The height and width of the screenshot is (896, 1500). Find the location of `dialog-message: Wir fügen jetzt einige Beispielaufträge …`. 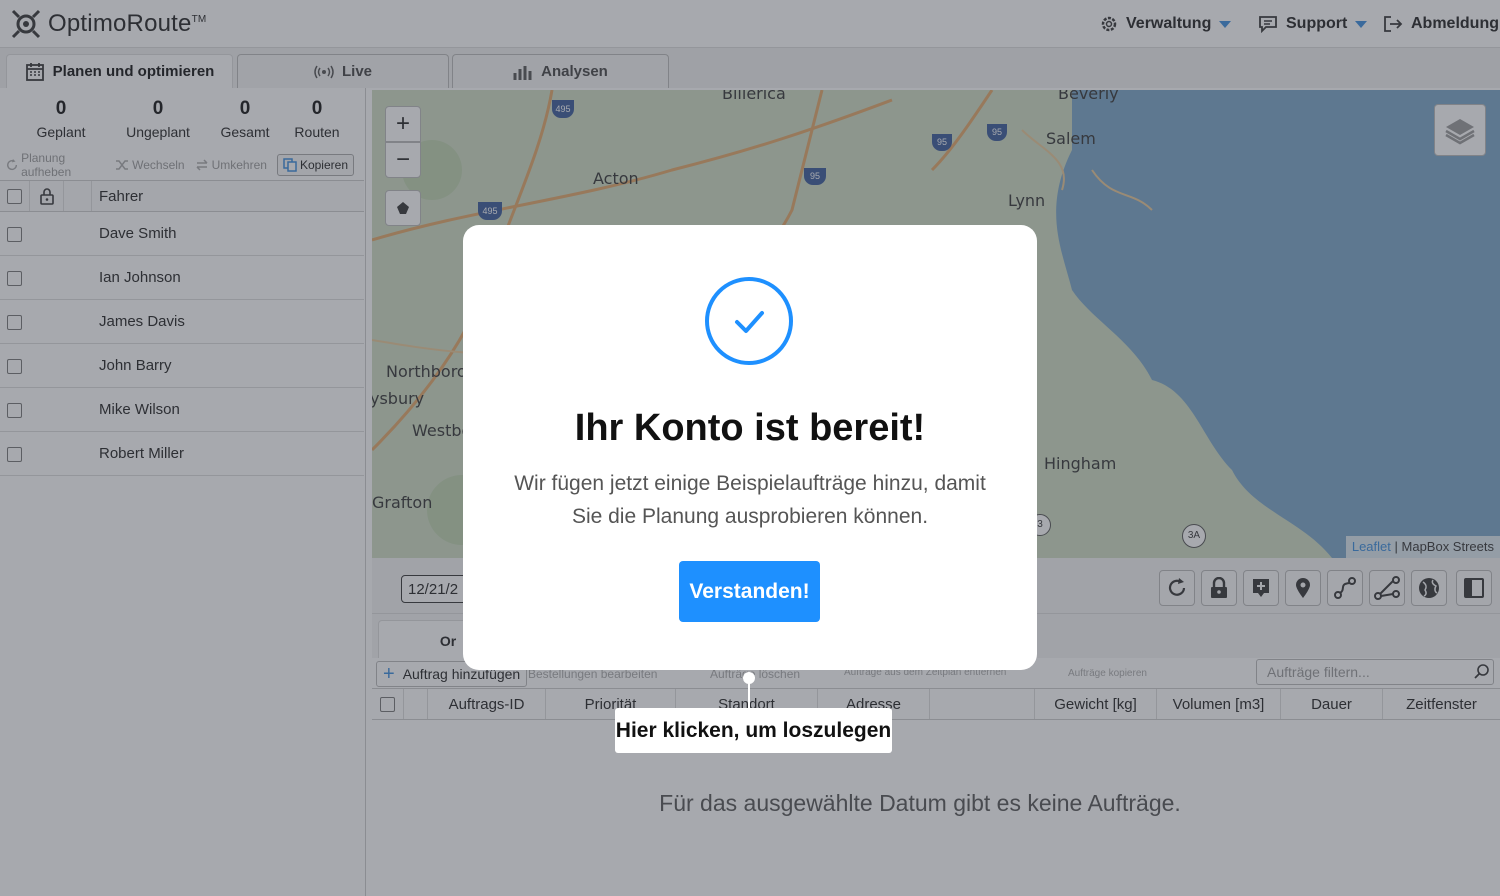

dialog-message: Wir fügen jetzt einige Beispielaufträge … is located at coordinates (750, 500).